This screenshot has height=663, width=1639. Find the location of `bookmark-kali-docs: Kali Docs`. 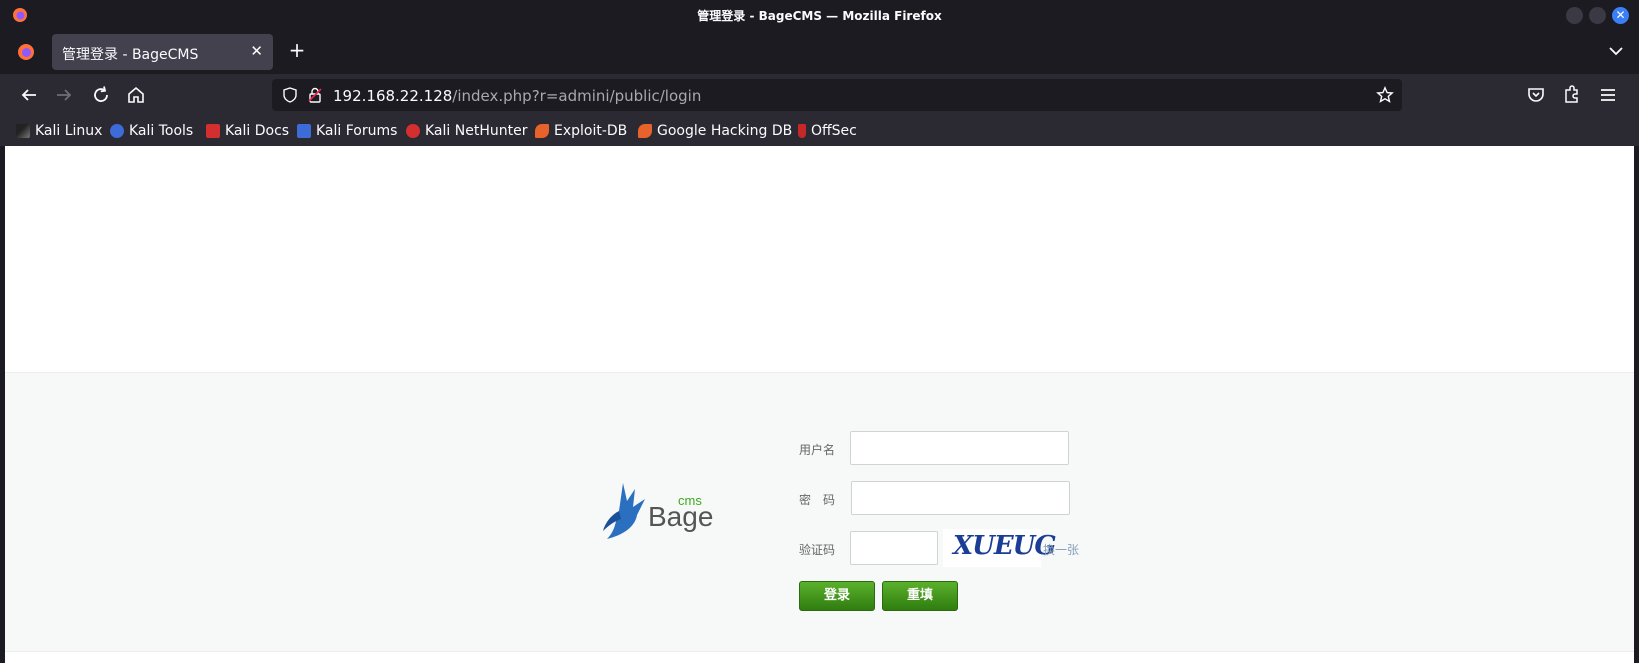

bookmark-kali-docs: Kali Docs is located at coordinates (247, 131).